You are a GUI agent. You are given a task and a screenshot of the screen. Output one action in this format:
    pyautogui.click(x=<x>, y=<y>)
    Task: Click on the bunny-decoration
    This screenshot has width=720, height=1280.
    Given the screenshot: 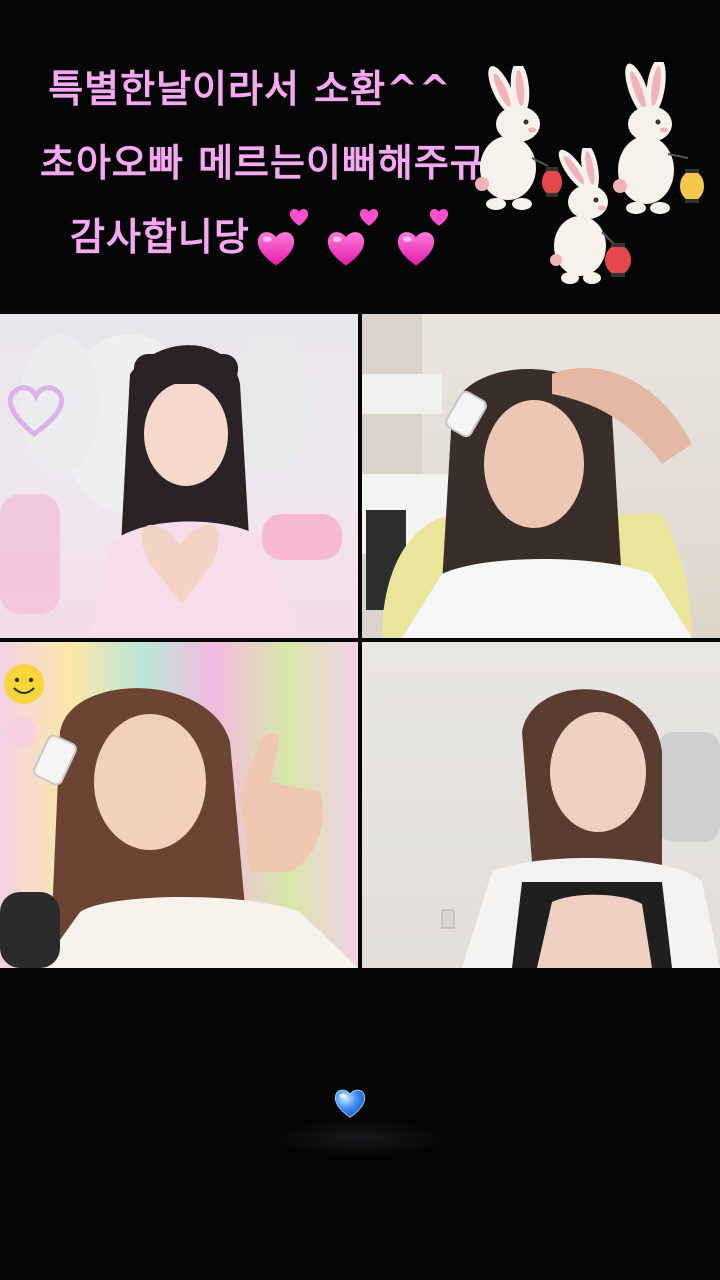 What is the action you would take?
    pyautogui.click(x=591, y=178)
    